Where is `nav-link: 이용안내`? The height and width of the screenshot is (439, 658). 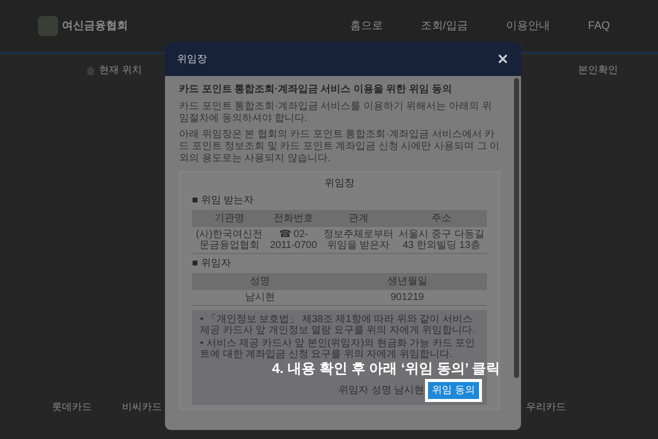 nav-link: 이용안내 is located at coordinates (528, 26).